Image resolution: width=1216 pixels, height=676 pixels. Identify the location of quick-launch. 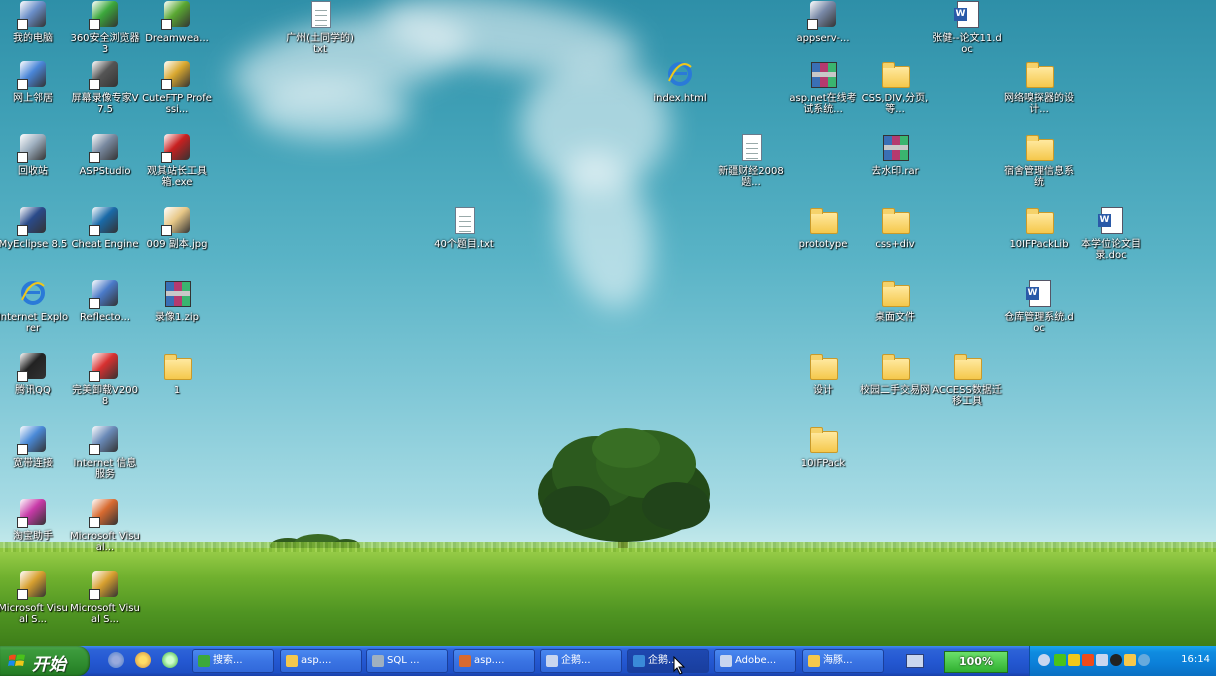
(146, 661).